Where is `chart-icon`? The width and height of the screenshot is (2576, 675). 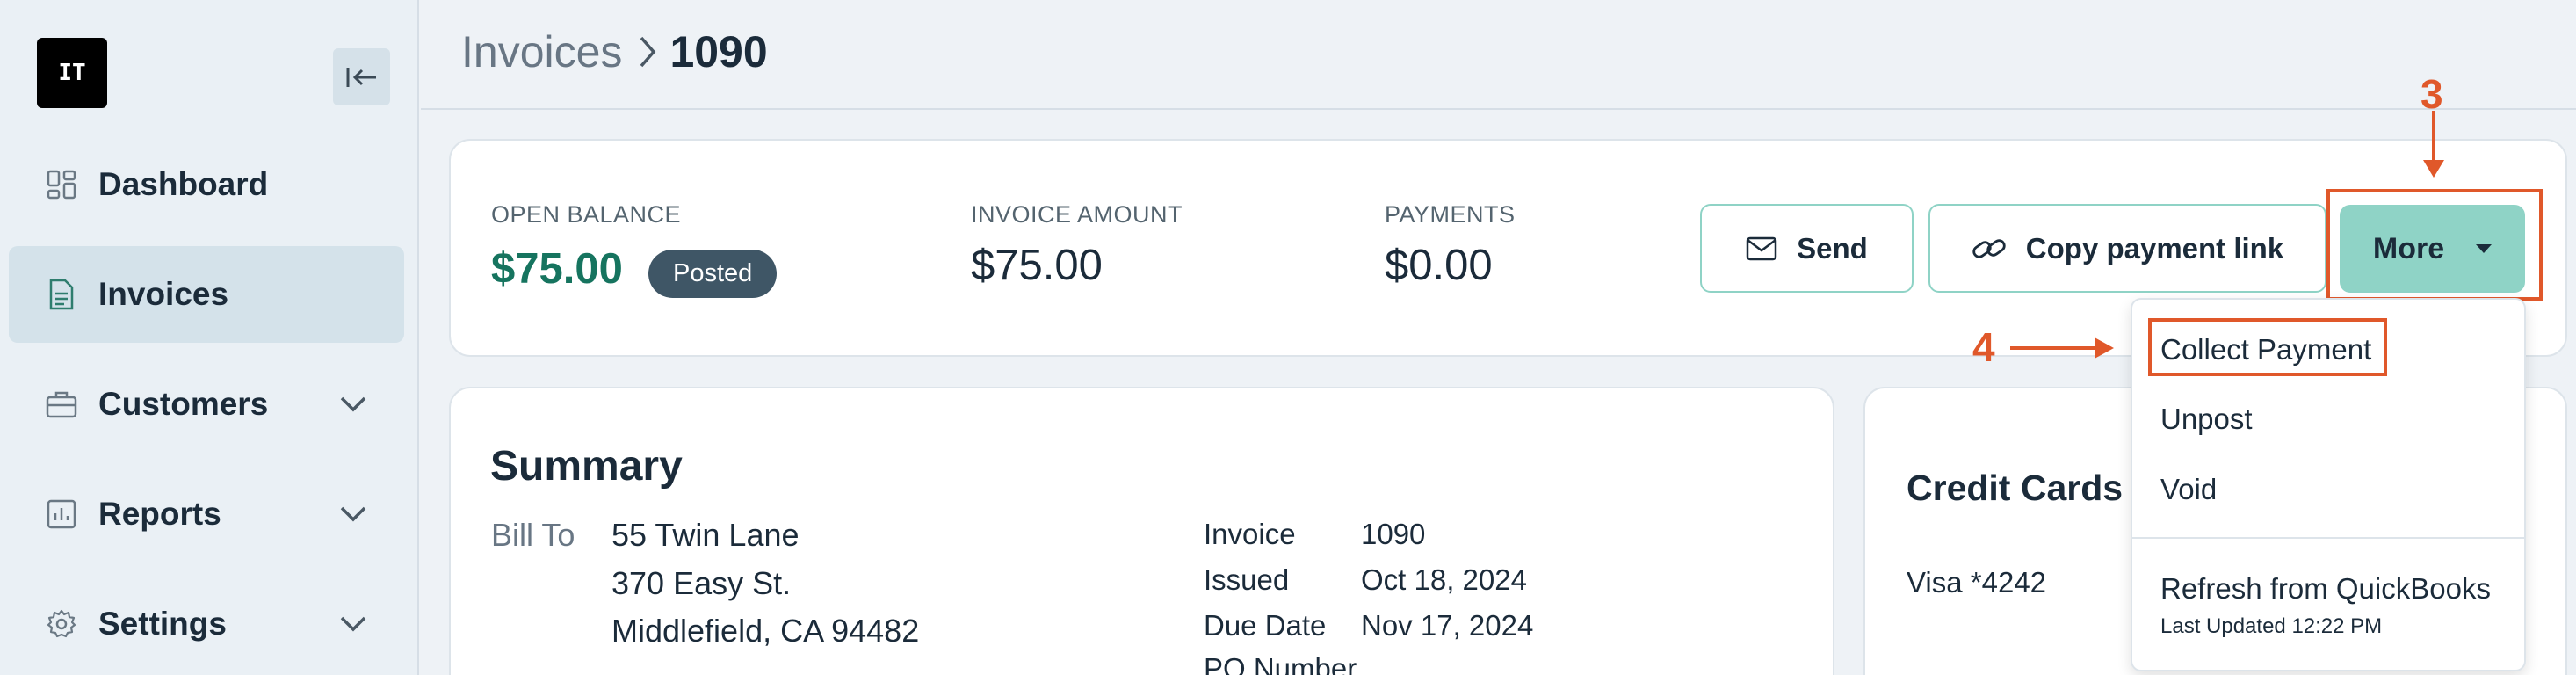 chart-icon is located at coordinates (61, 514).